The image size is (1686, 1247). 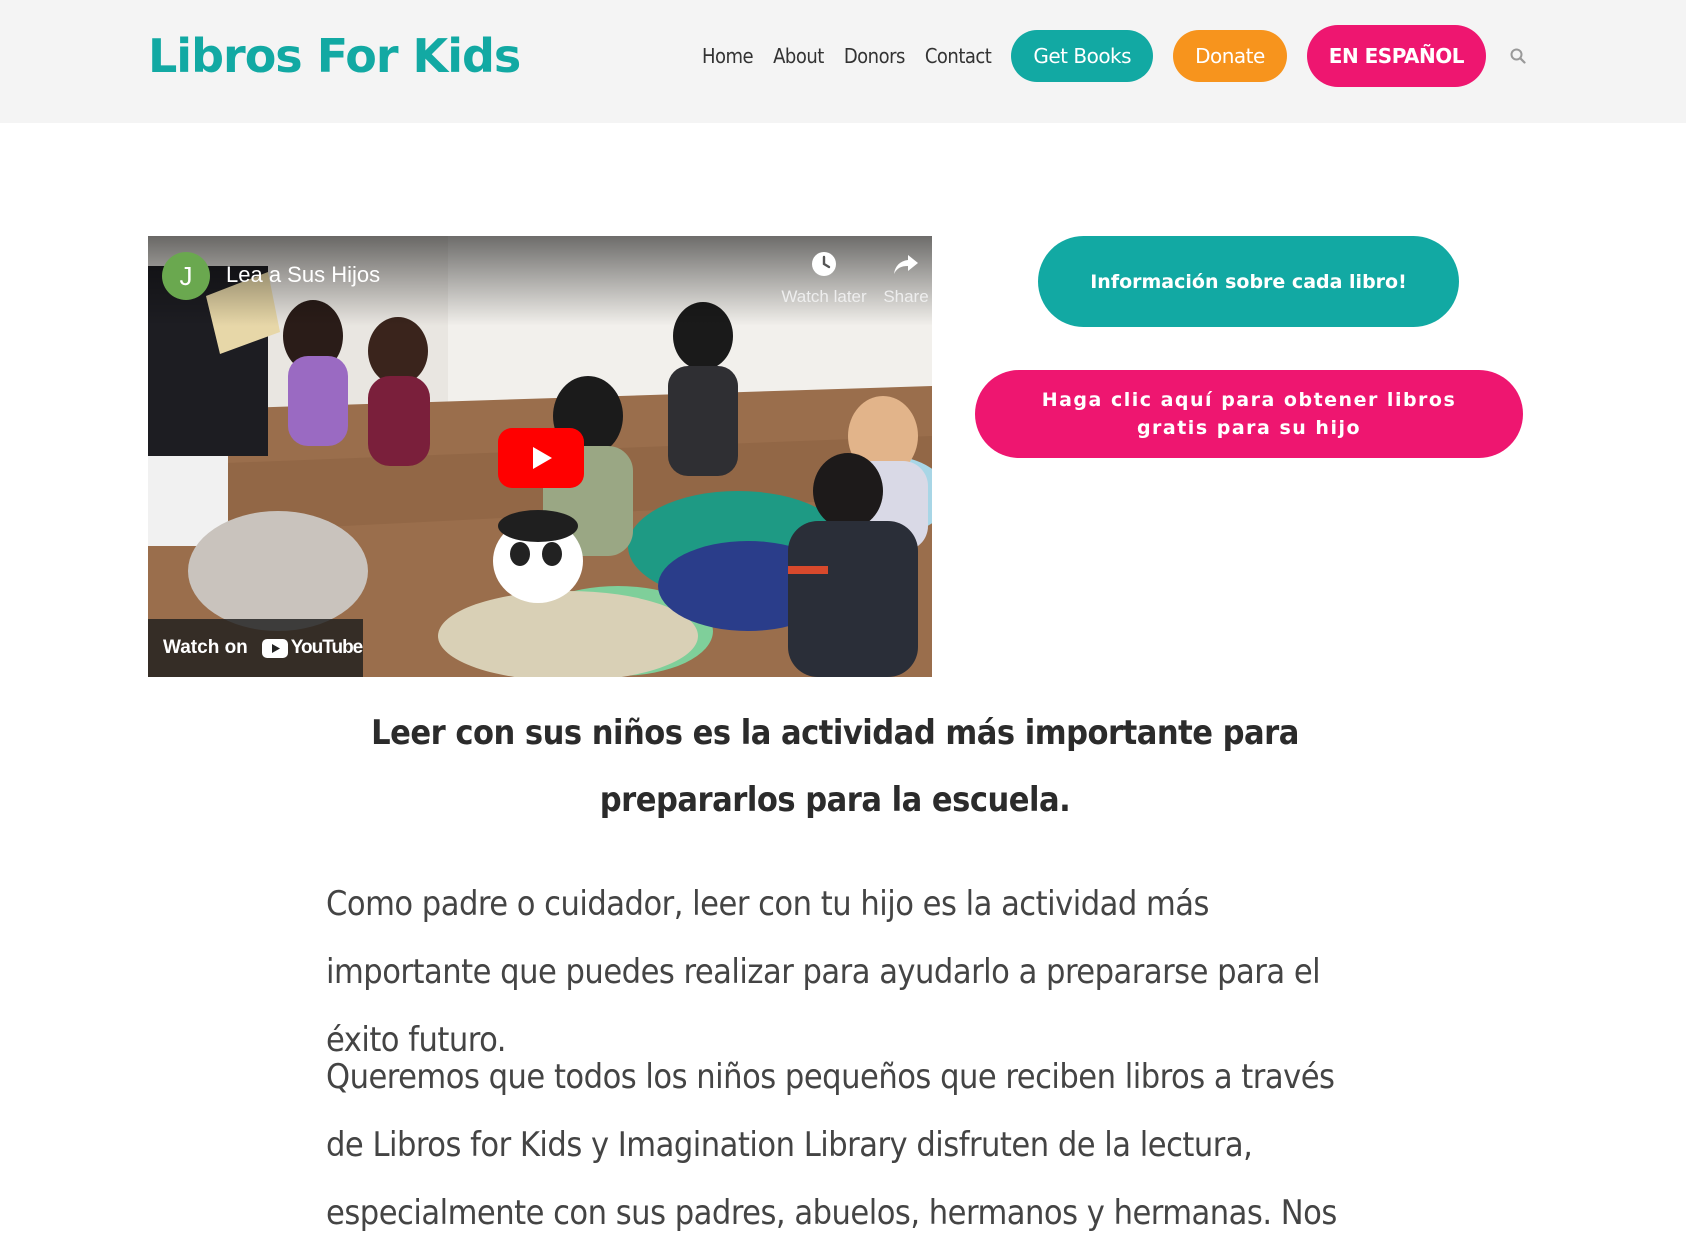 I want to click on get-books-button: Get Books, so click(x=1082, y=55).